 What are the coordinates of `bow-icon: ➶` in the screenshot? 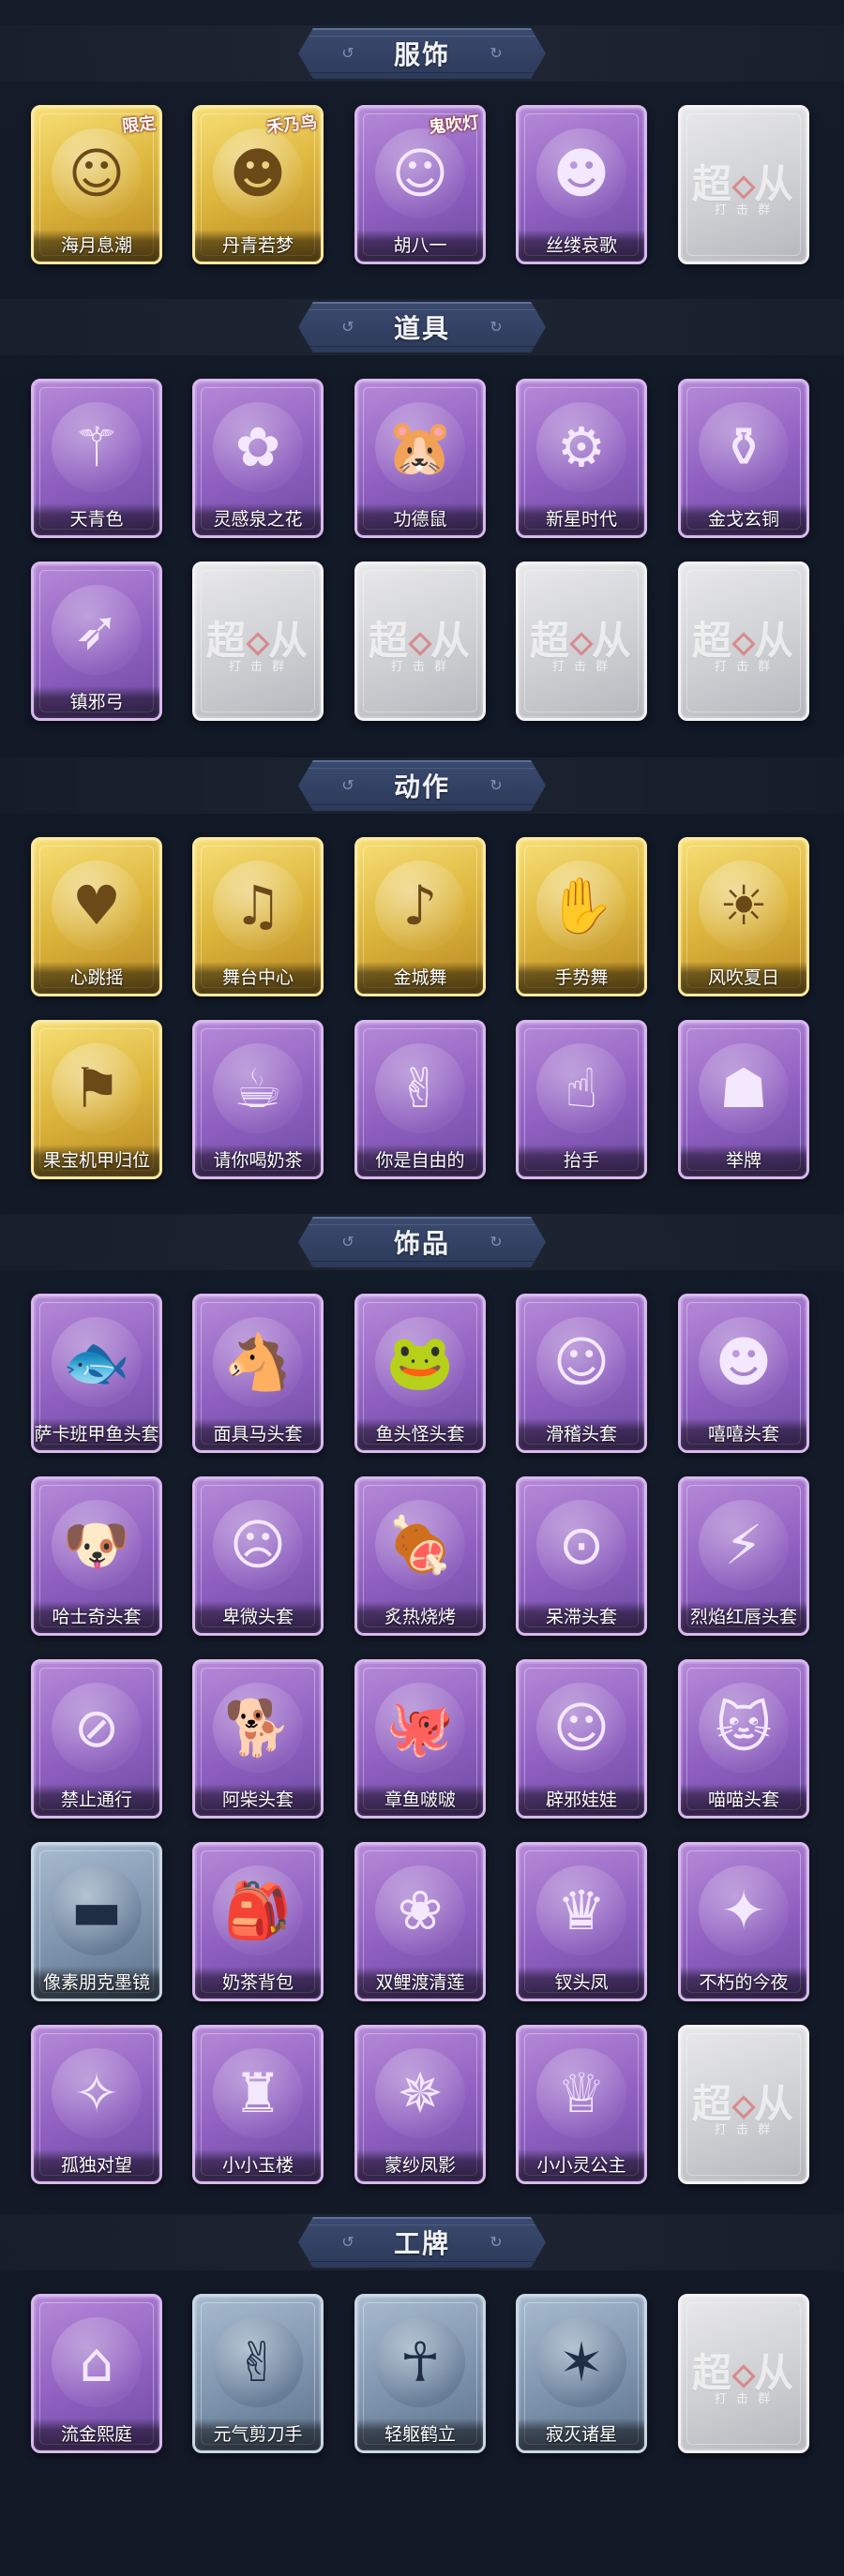 It's located at (97, 630).